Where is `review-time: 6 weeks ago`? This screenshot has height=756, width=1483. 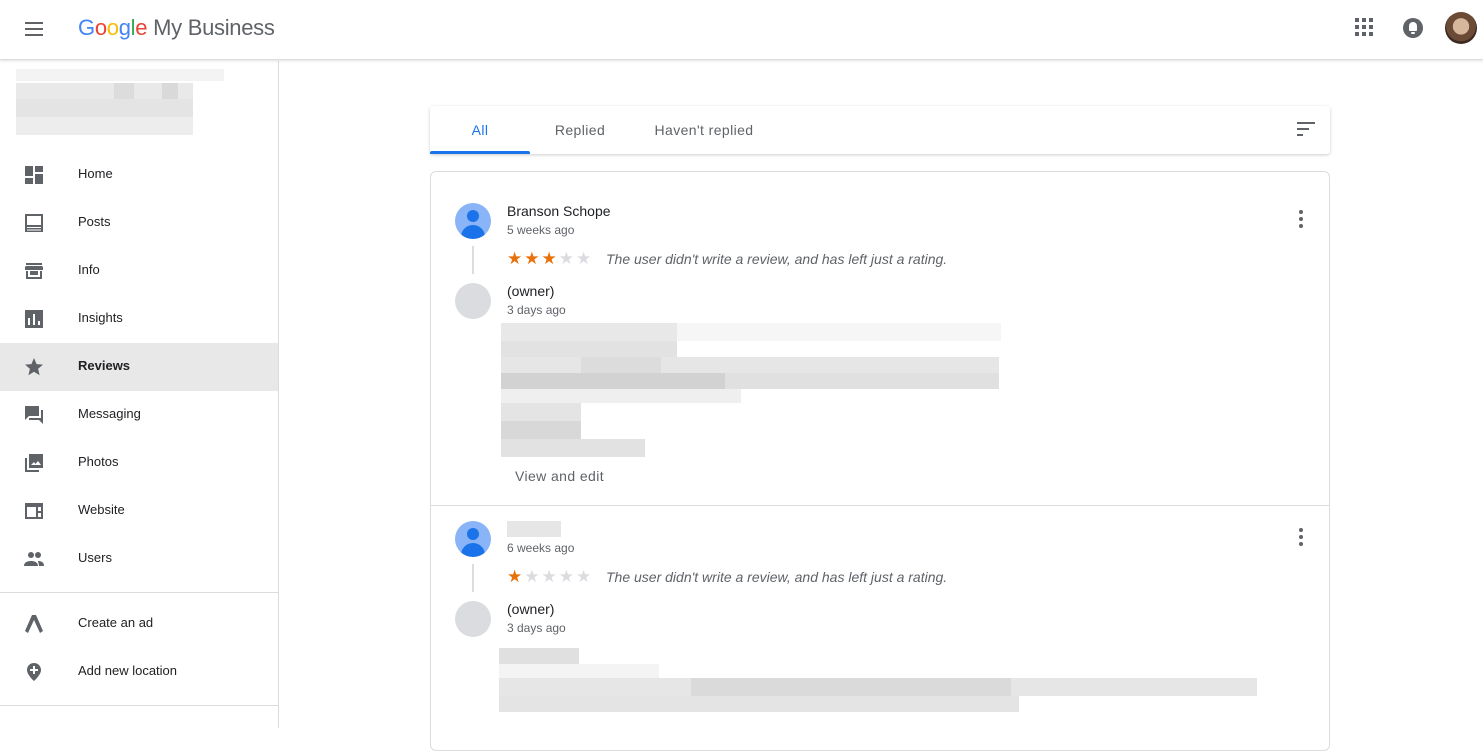 review-time: 6 weeks ago is located at coordinates (541, 548).